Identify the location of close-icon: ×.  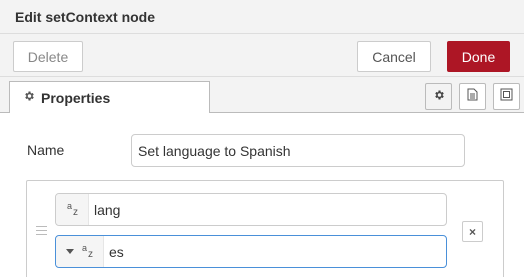
(472, 231).